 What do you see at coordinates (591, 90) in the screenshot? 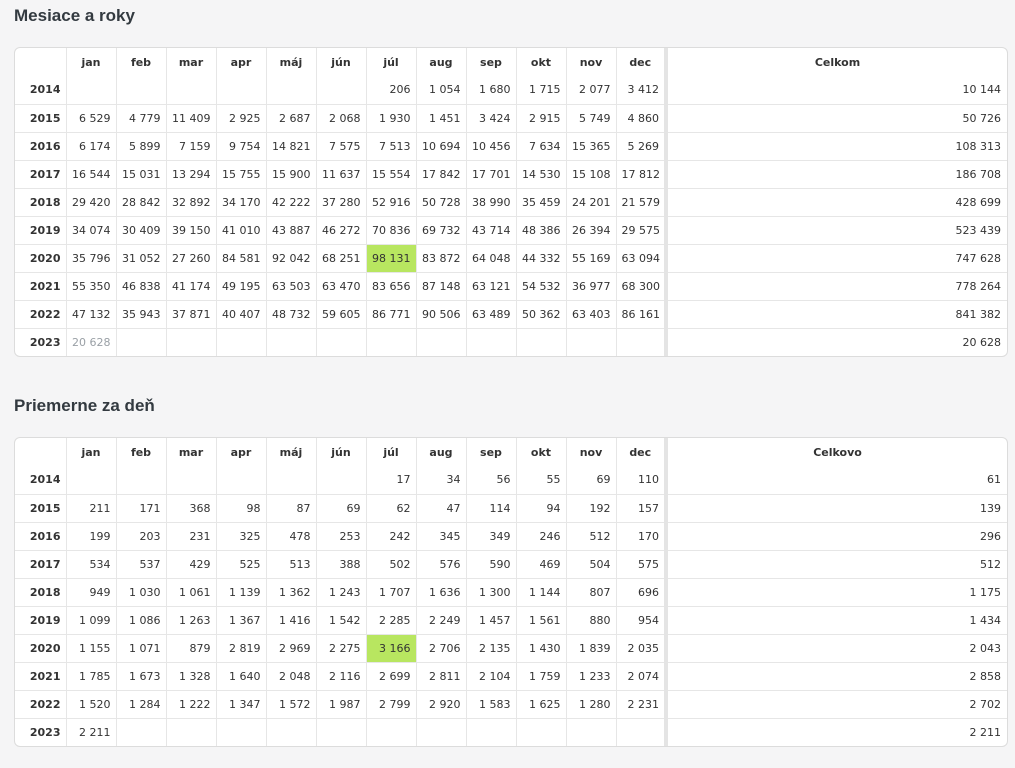
I see `month-value-cell: 2 077` at bounding box center [591, 90].